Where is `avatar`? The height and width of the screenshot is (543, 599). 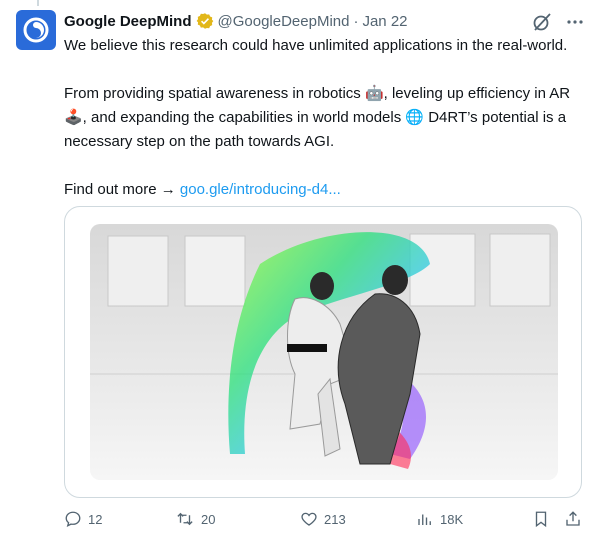
avatar is located at coordinates (36, 30).